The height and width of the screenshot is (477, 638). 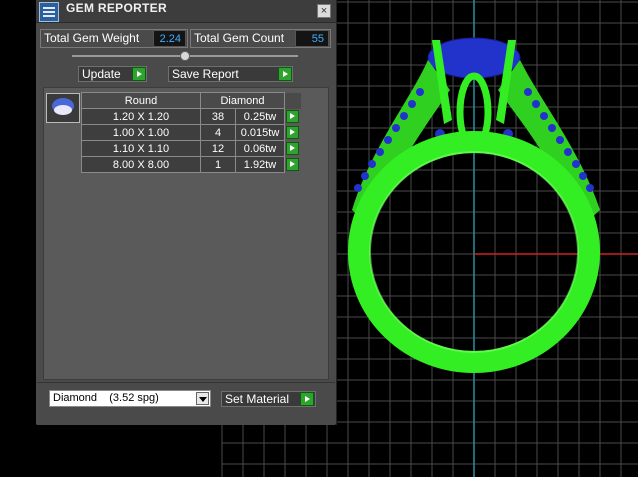 What do you see at coordinates (141, 116) in the screenshot?
I see `gem-size-cell: 1.20 X 1.20` at bounding box center [141, 116].